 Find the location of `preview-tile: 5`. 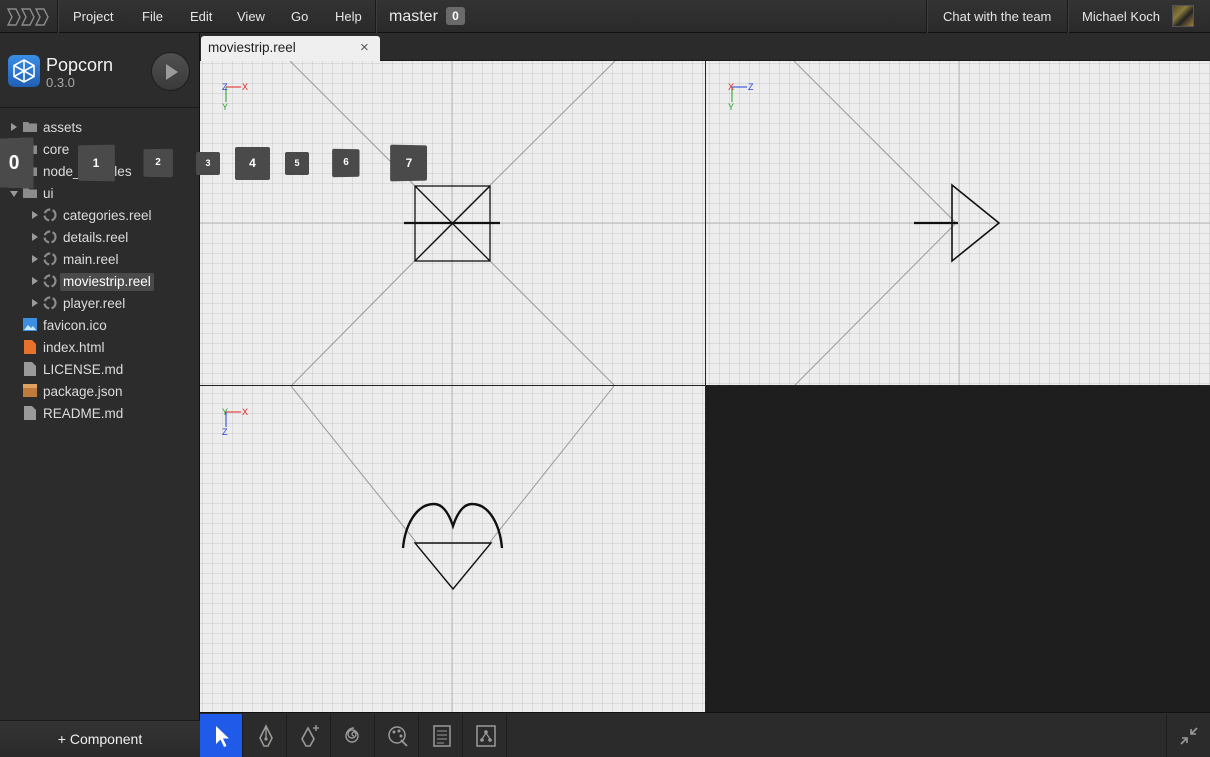

preview-tile: 5 is located at coordinates (297, 163).